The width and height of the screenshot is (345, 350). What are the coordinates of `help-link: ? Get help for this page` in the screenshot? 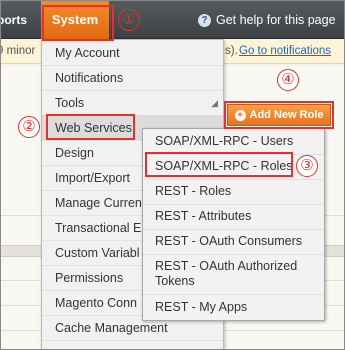 It's located at (267, 20).